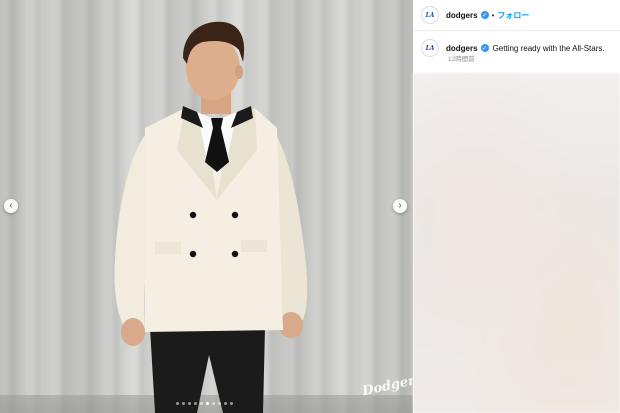  What do you see at coordinates (513, 15) in the screenshot?
I see `follow-button: フォロー` at bounding box center [513, 15].